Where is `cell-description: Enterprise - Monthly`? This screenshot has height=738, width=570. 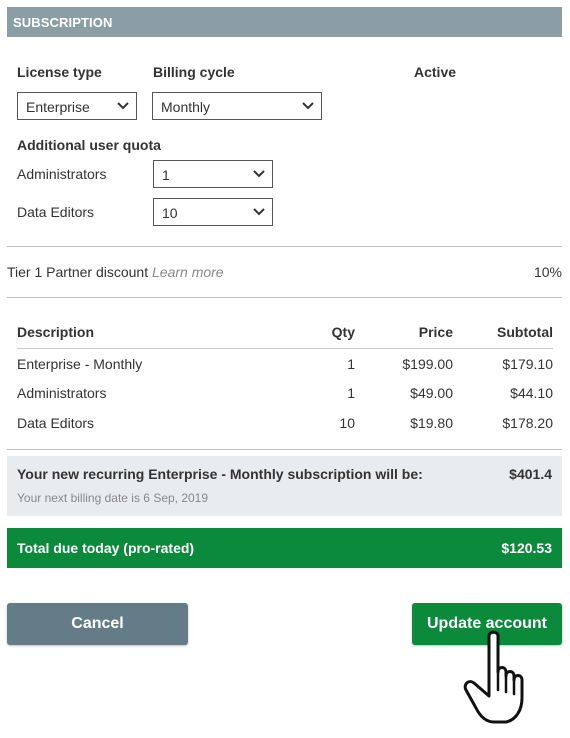
cell-description: Enterprise - Monthly is located at coordinates (80, 364).